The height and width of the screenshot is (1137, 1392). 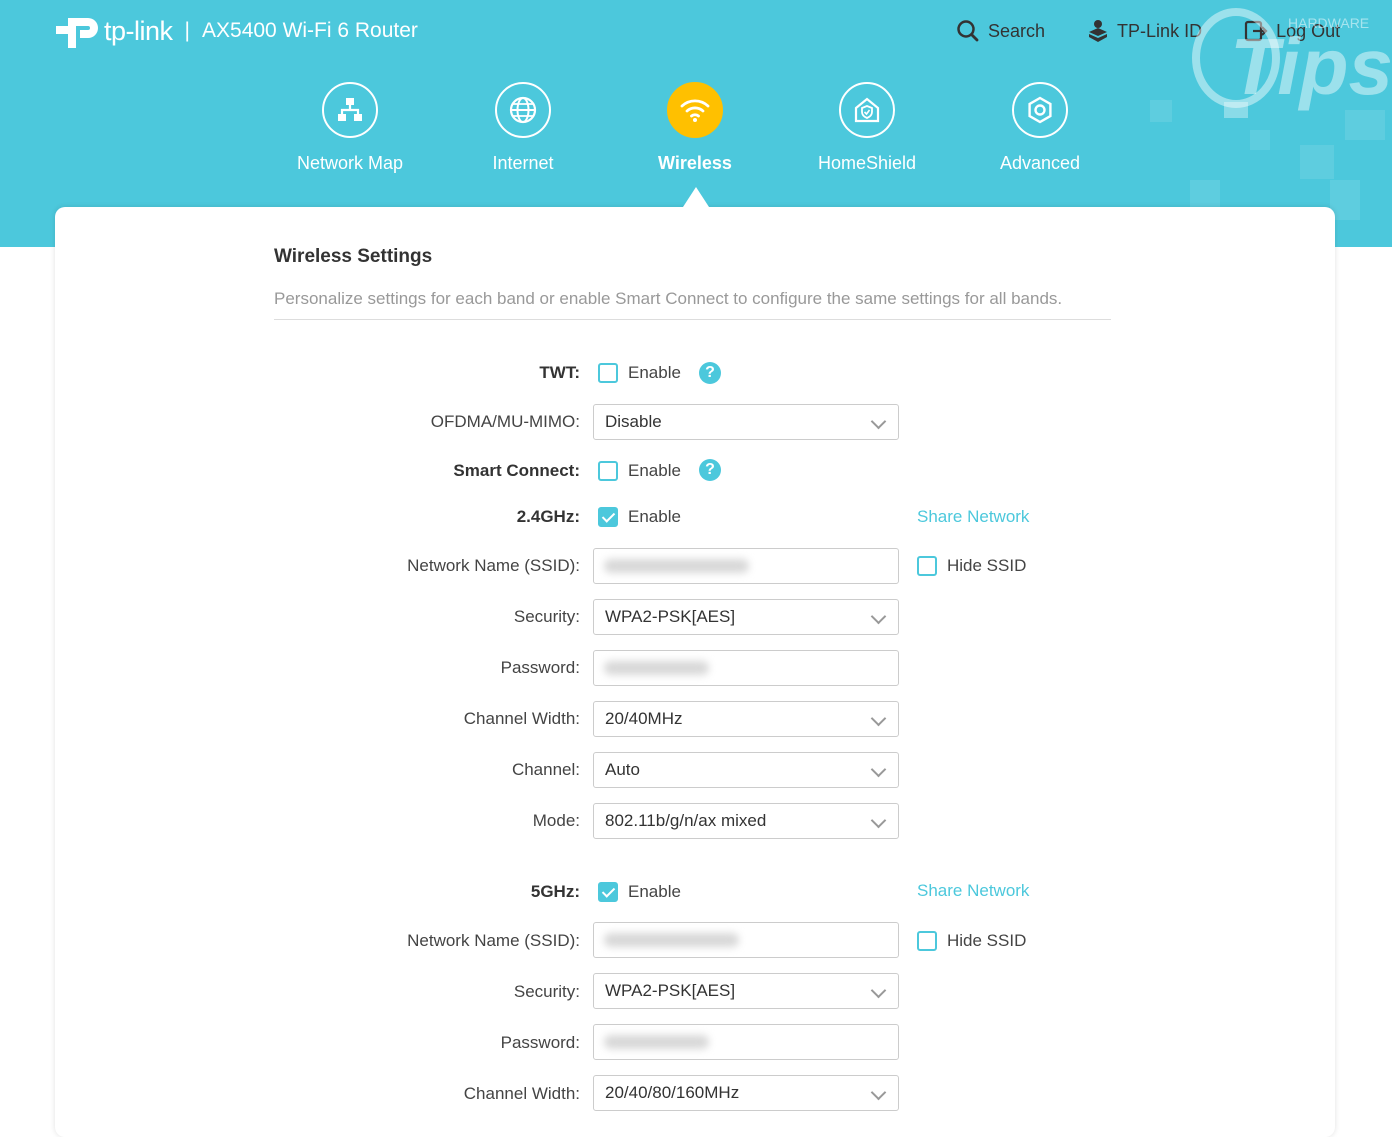 What do you see at coordinates (746, 991) in the screenshot?
I see `band5-security-select: WPA2-PSK[AES]` at bounding box center [746, 991].